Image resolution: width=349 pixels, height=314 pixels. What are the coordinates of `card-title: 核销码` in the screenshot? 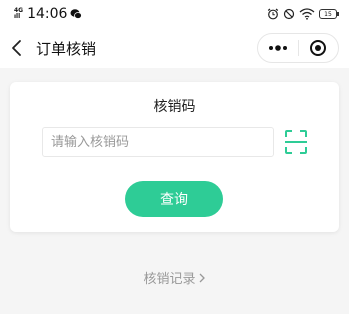 It's located at (174, 107).